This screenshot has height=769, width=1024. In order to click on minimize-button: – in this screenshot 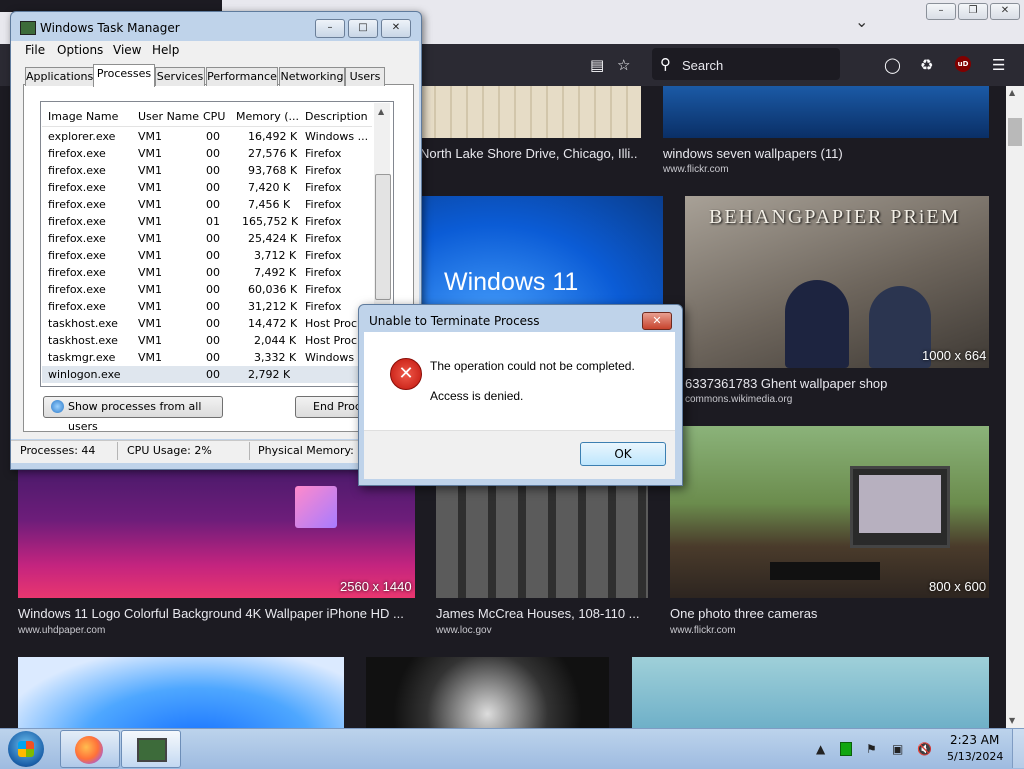, I will do `click(330, 28)`.